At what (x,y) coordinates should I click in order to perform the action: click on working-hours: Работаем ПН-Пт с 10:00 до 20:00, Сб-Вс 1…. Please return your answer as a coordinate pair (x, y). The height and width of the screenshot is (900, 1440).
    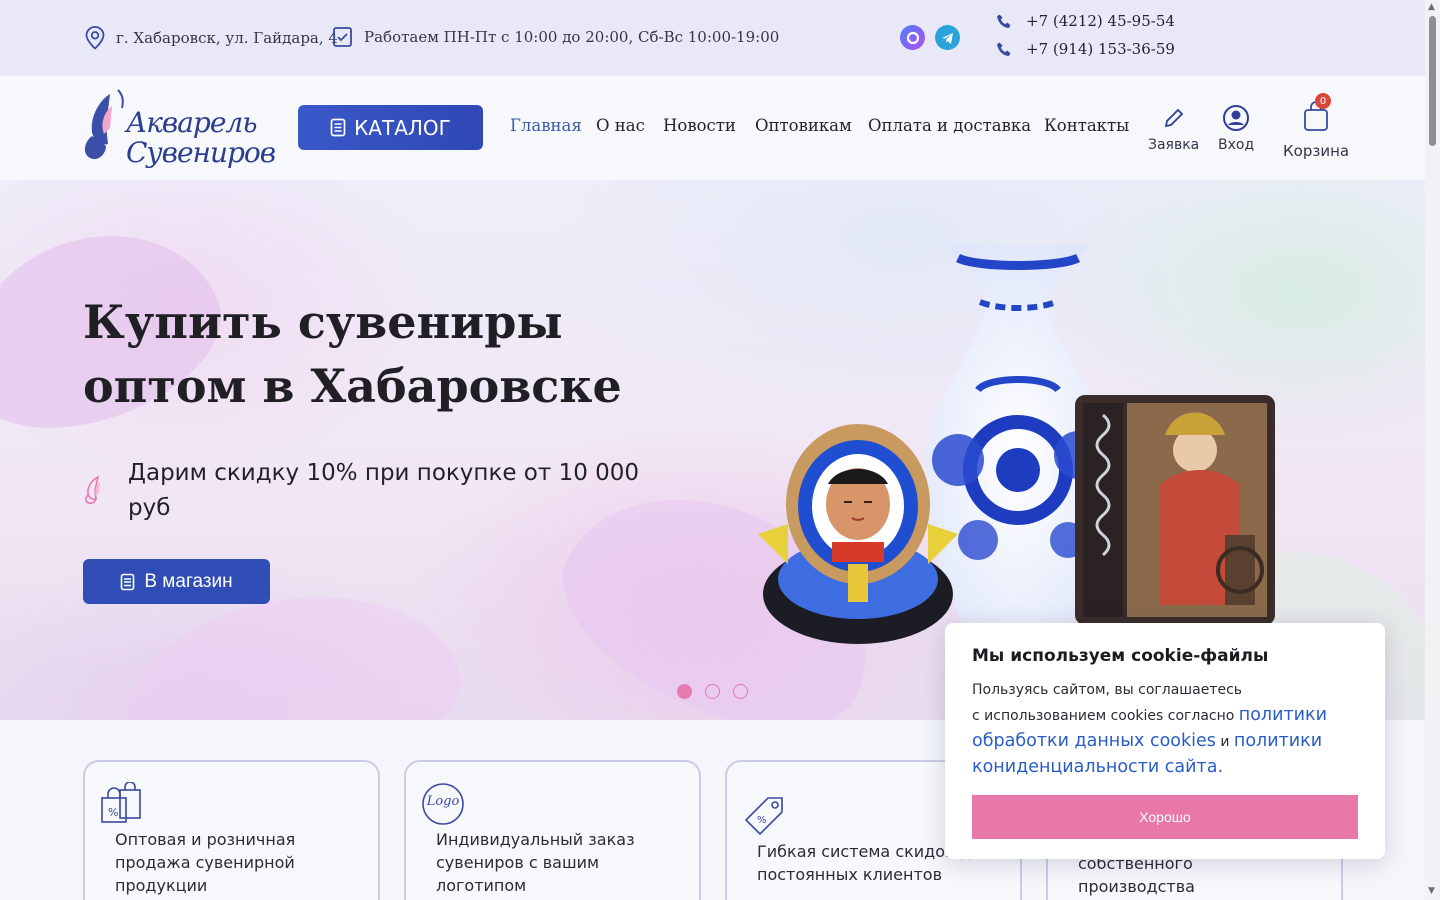
    Looking at the image, I should click on (555, 37).